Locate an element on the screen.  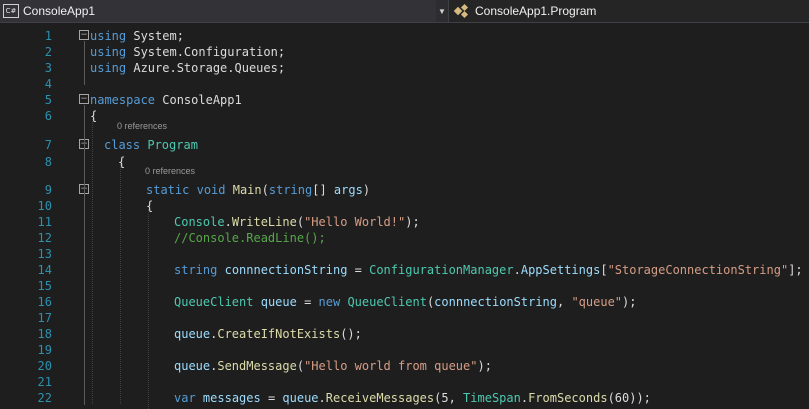
chevron-down-icon: ▼ is located at coordinates (442, 11).